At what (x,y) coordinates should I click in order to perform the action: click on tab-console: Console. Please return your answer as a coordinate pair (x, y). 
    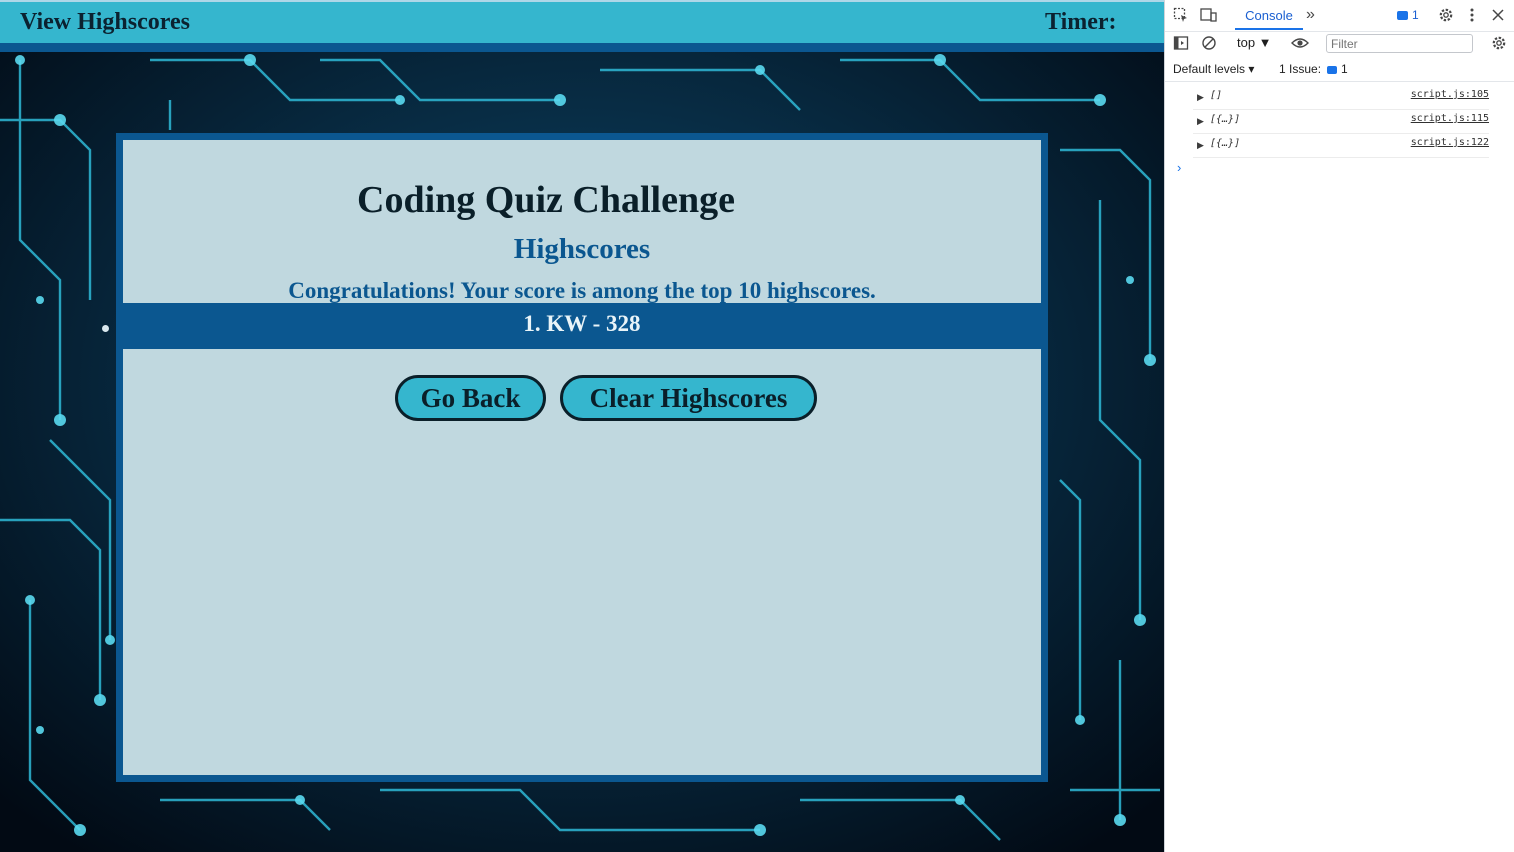
    Looking at the image, I should click on (1269, 15).